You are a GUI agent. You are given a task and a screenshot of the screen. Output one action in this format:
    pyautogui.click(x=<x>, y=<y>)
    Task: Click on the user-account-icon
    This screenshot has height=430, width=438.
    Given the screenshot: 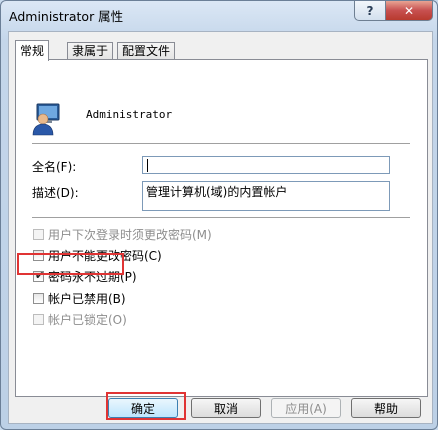 What is the action you would take?
    pyautogui.click(x=47, y=120)
    